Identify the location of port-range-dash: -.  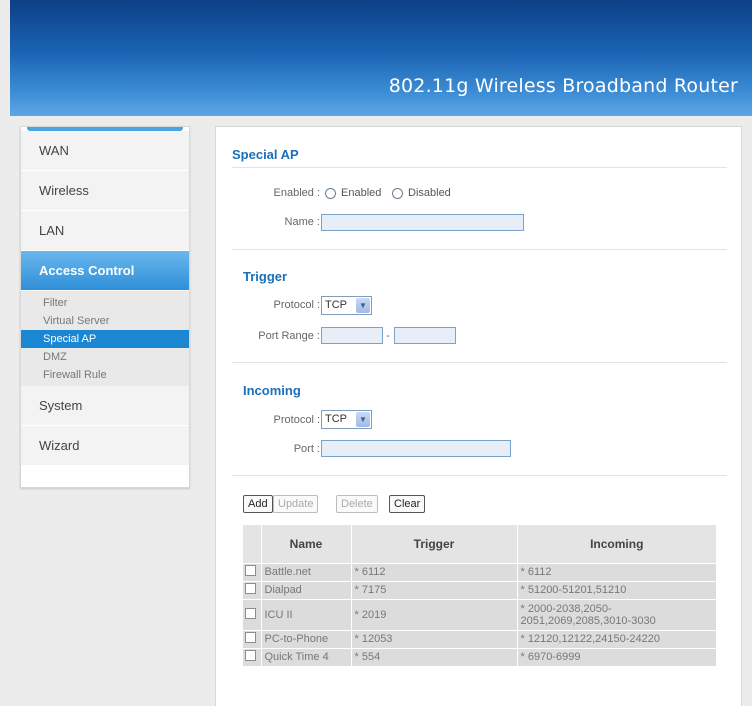
(388, 336).